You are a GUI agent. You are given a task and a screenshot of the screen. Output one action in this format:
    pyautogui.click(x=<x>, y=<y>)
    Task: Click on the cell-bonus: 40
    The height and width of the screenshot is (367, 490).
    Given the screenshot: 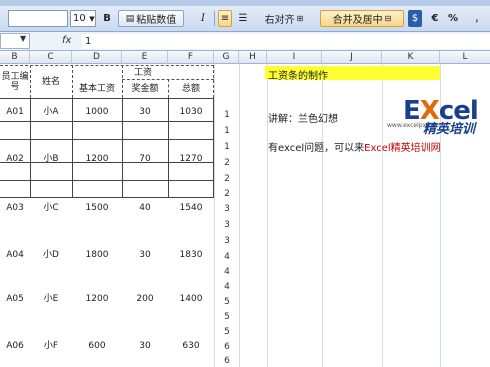 What is the action you would take?
    pyautogui.click(x=145, y=208)
    